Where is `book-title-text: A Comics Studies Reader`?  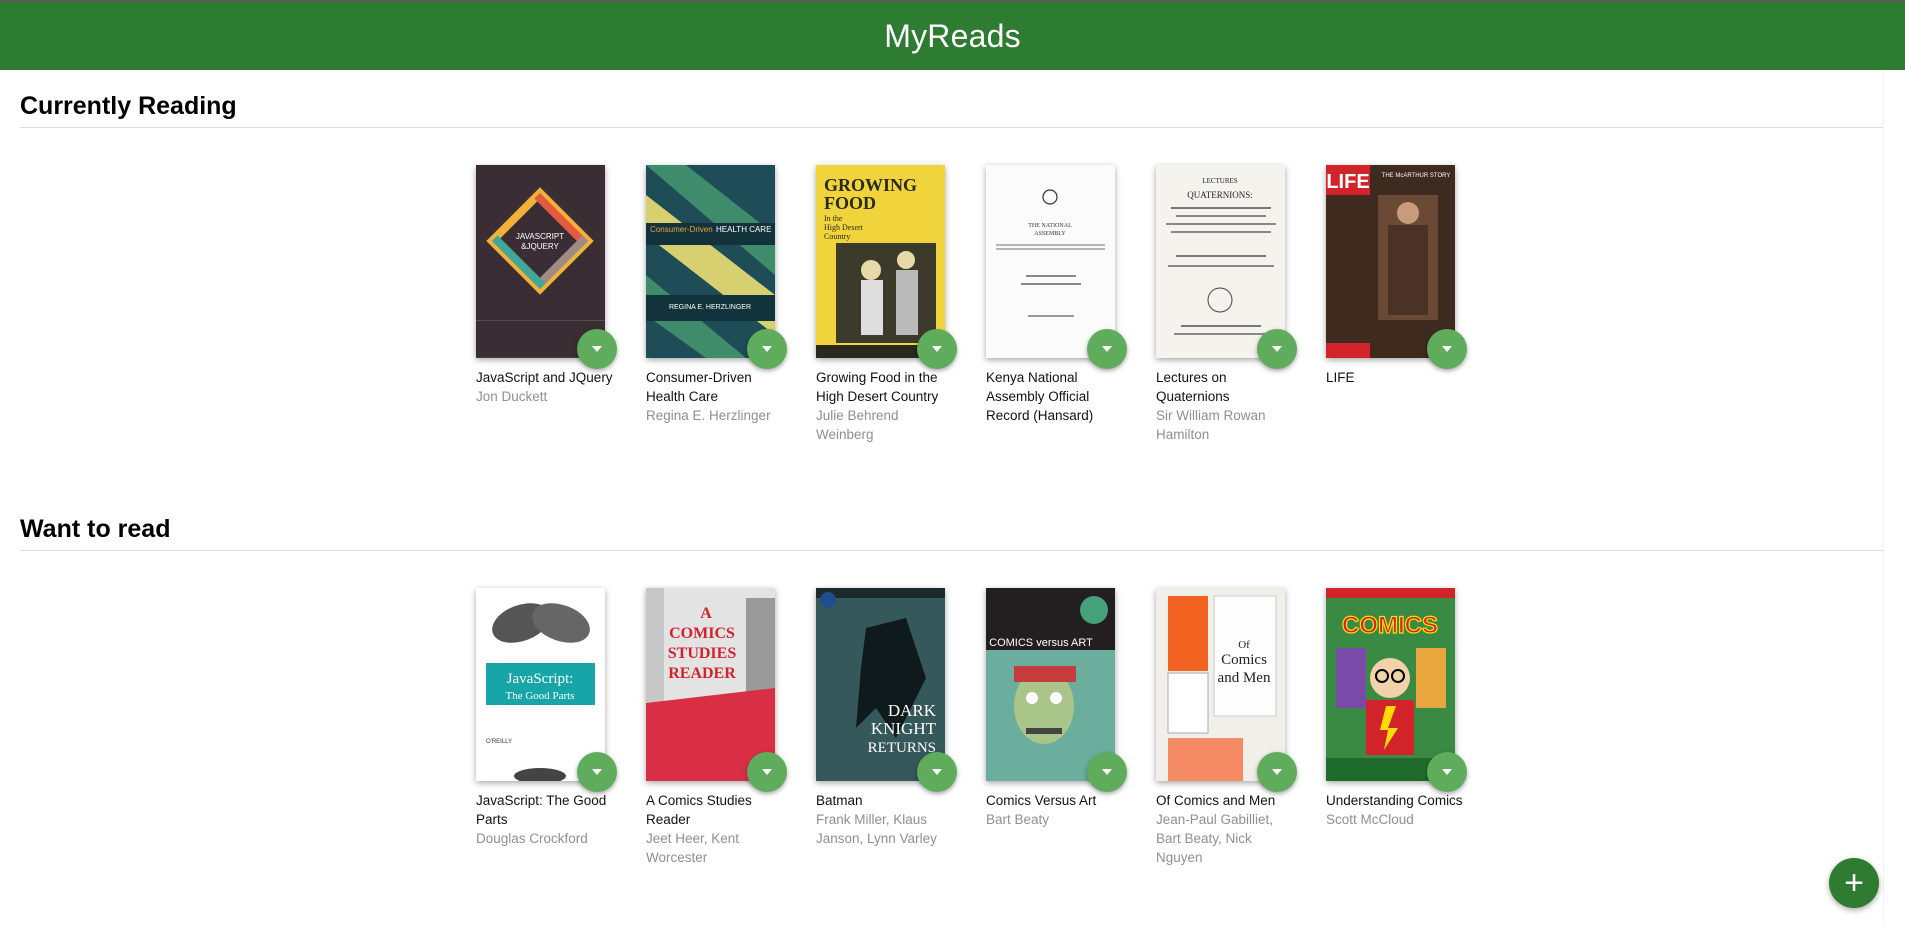 book-title-text: A Comics Studies Reader is located at coordinates (699, 810).